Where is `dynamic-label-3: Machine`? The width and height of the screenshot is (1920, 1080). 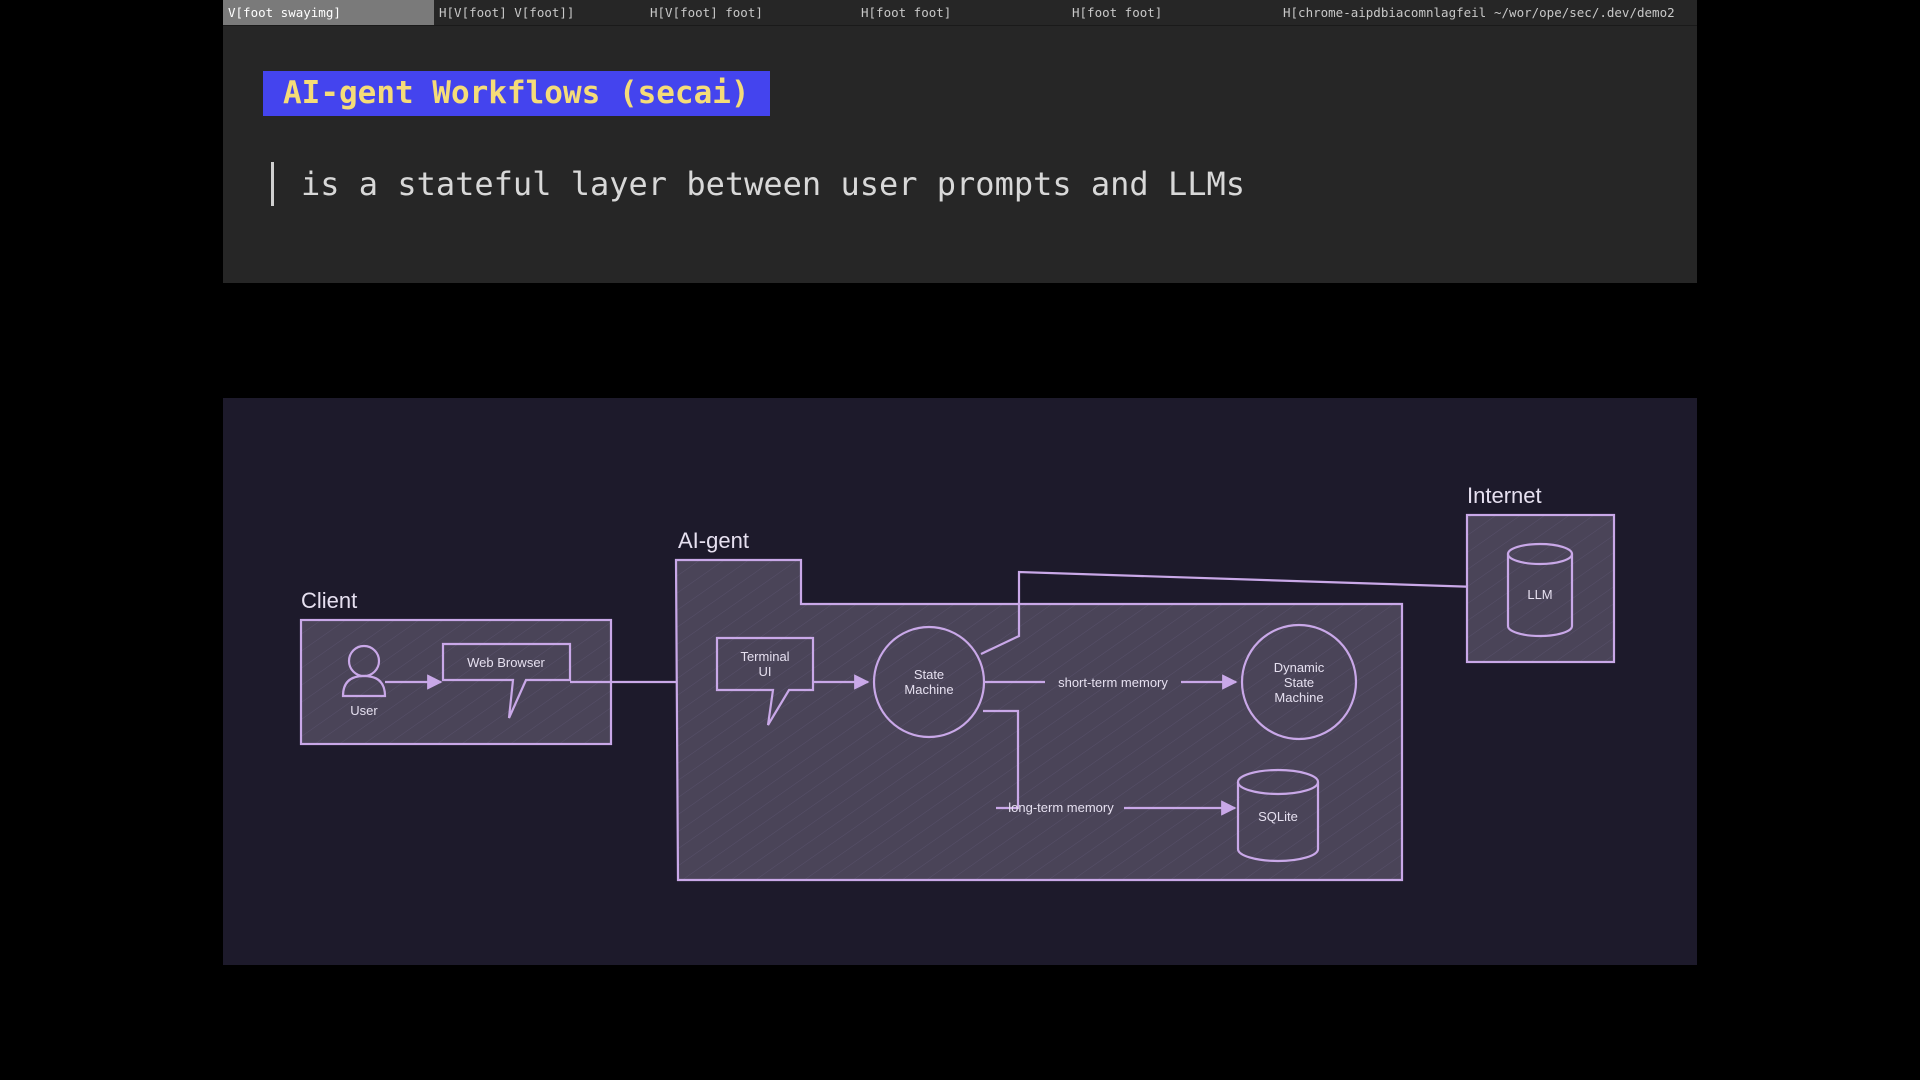 dynamic-label-3: Machine is located at coordinates (1298, 697).